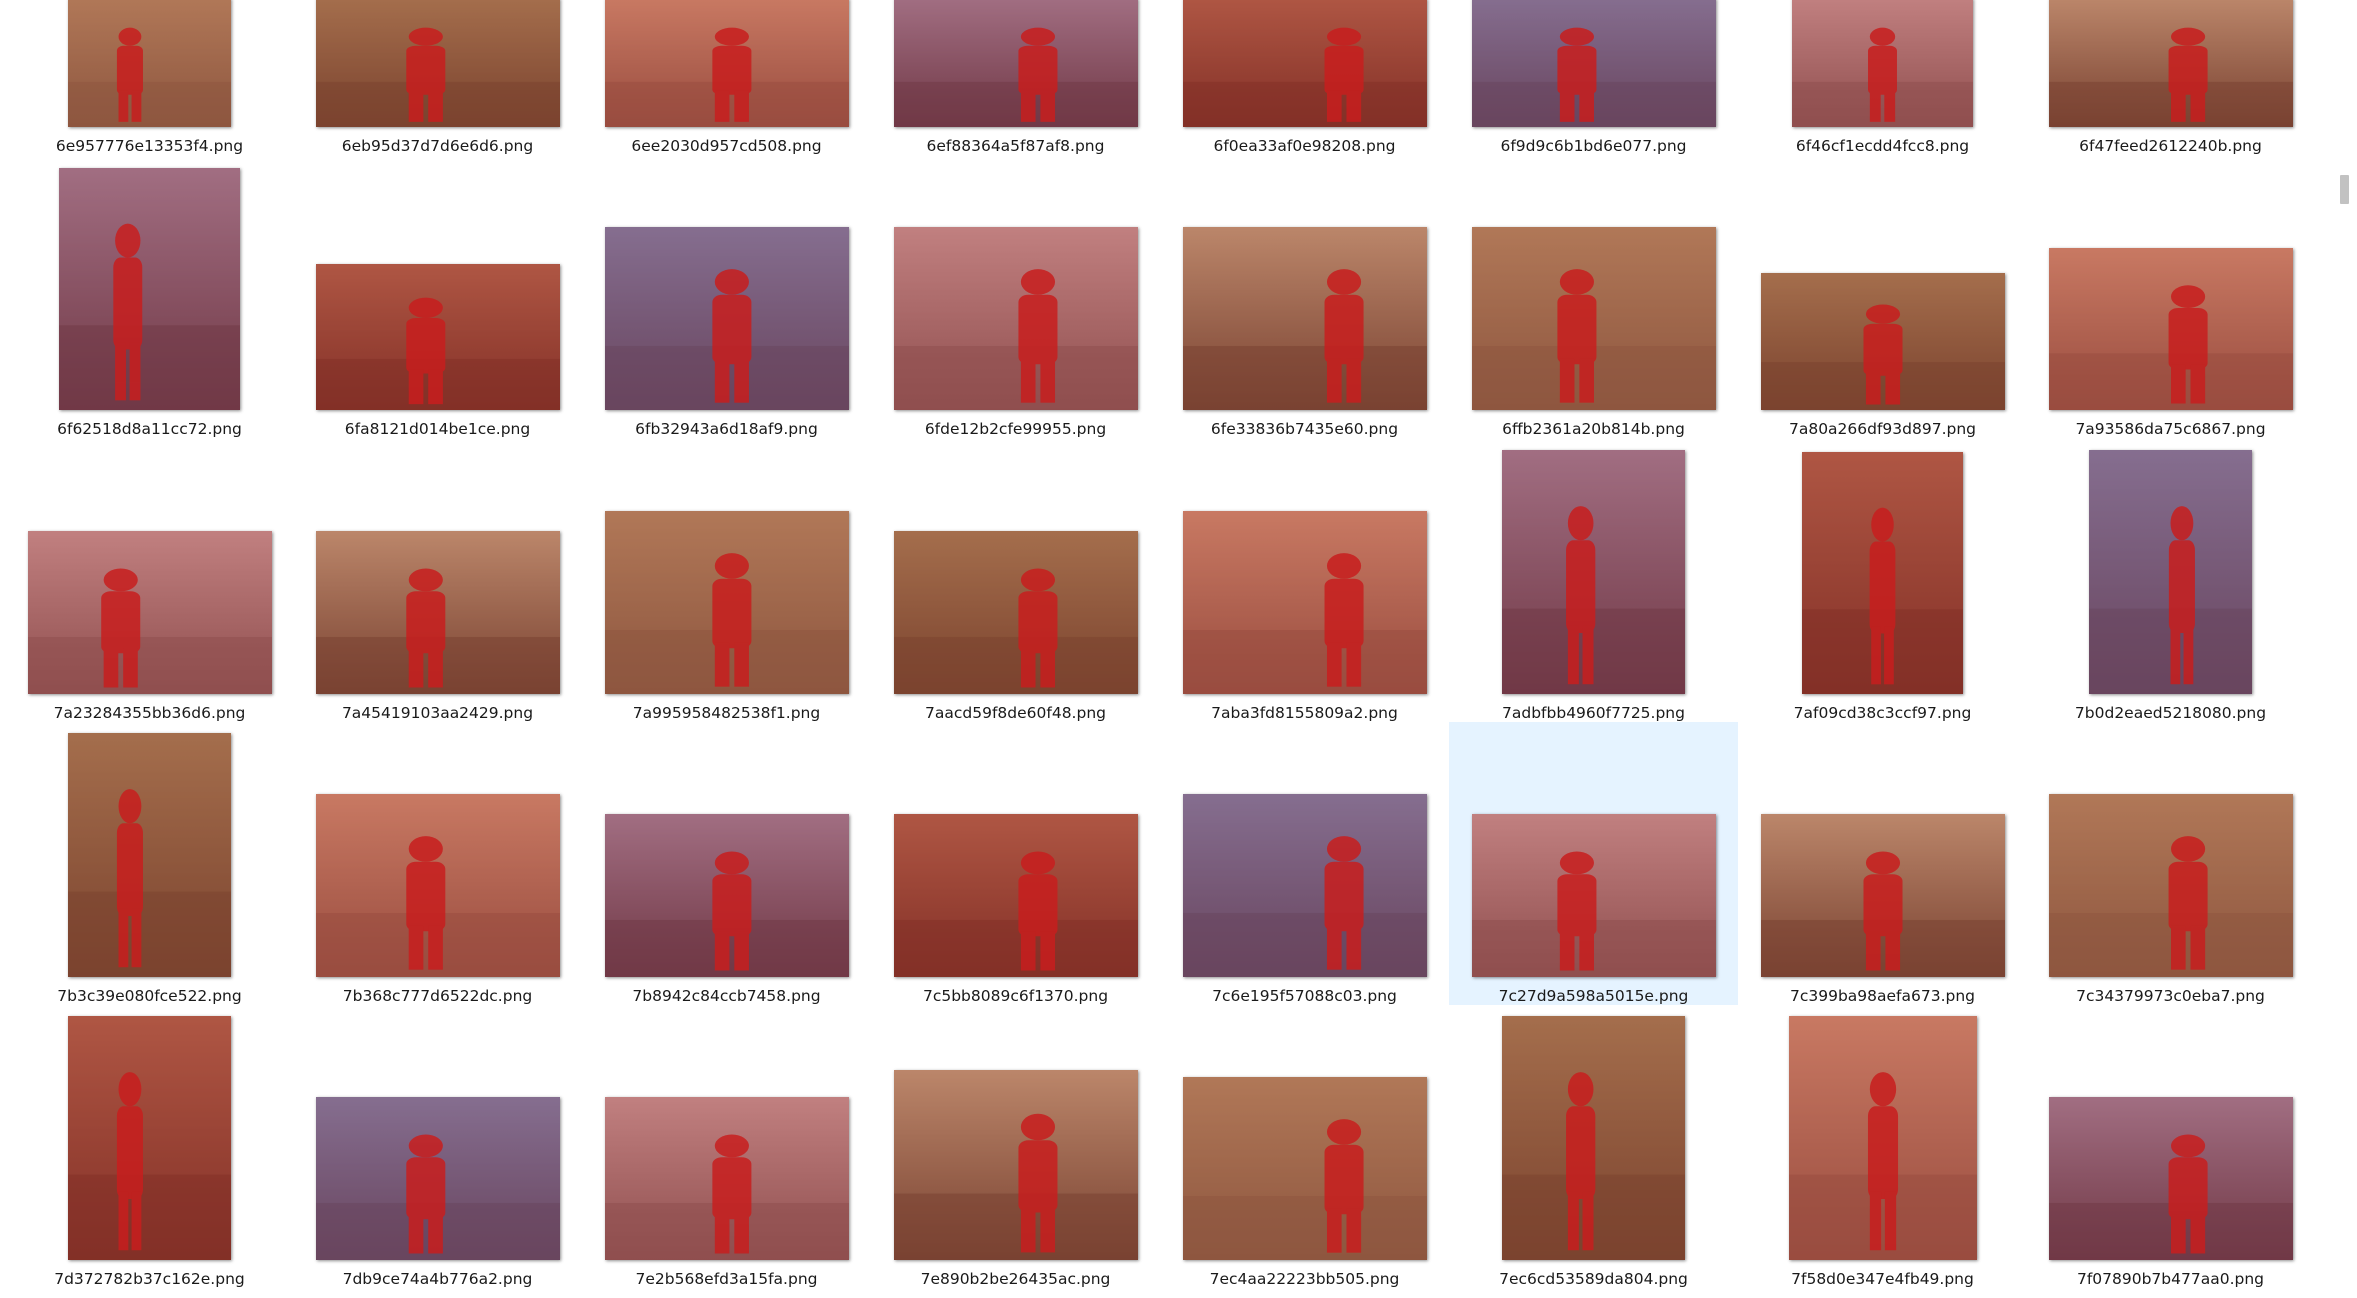  I want to click on file-tile: 6fe33836b7435e60.png, so click(1304, 296).